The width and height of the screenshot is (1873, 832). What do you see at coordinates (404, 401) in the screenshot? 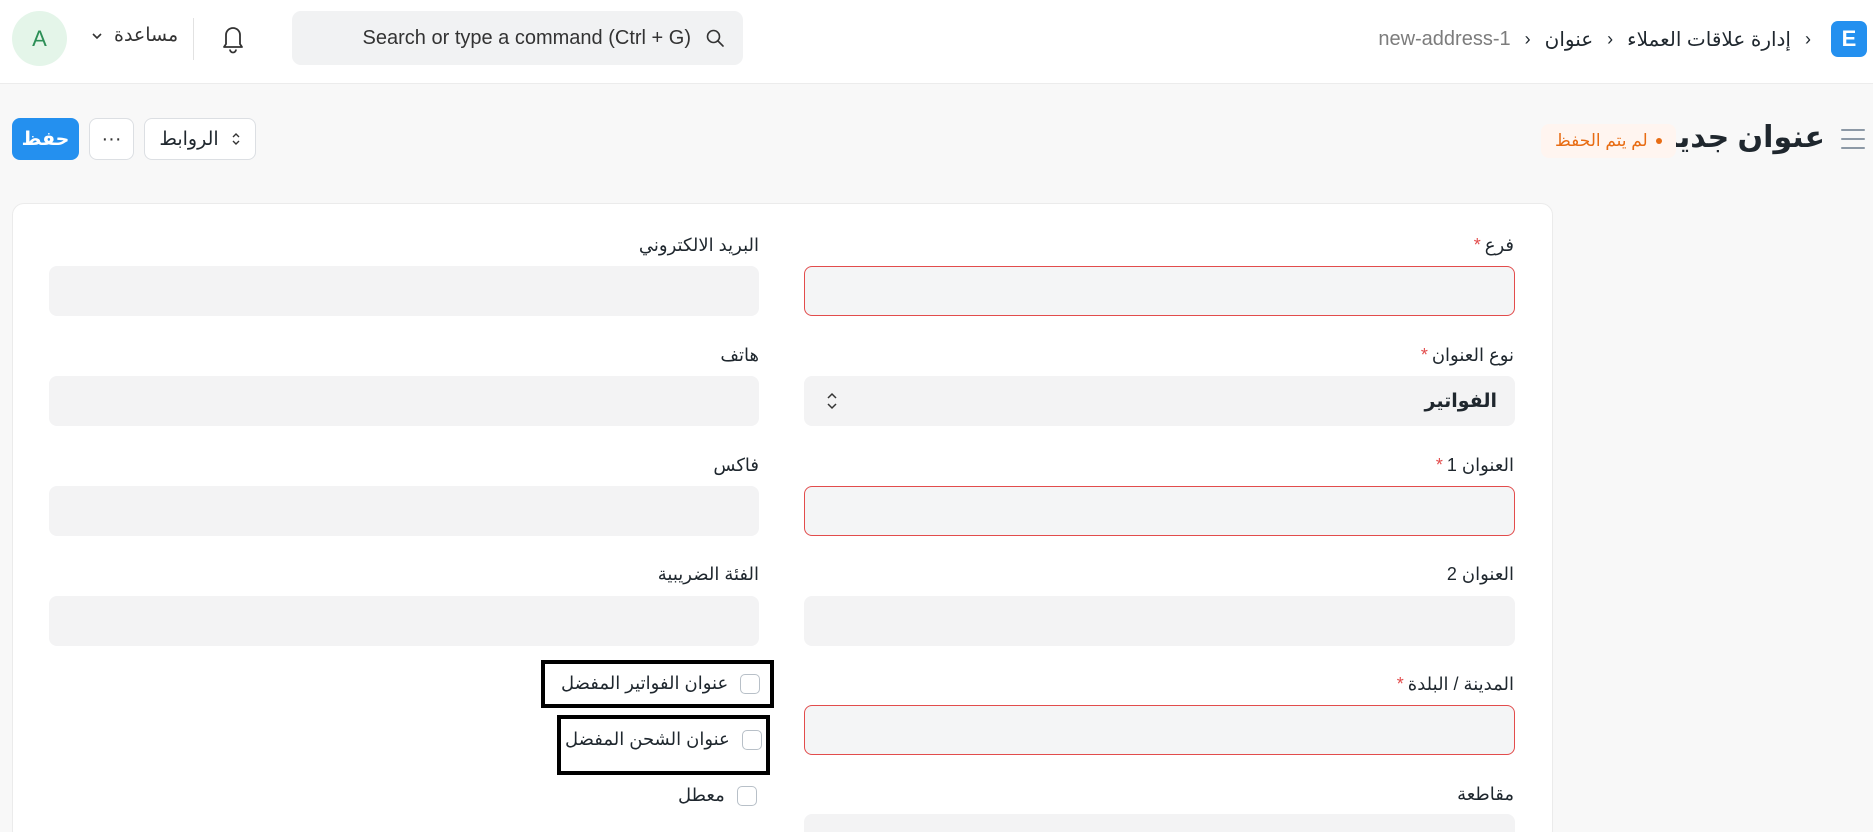
I see `phone-input` at bounding box center [404, 401].